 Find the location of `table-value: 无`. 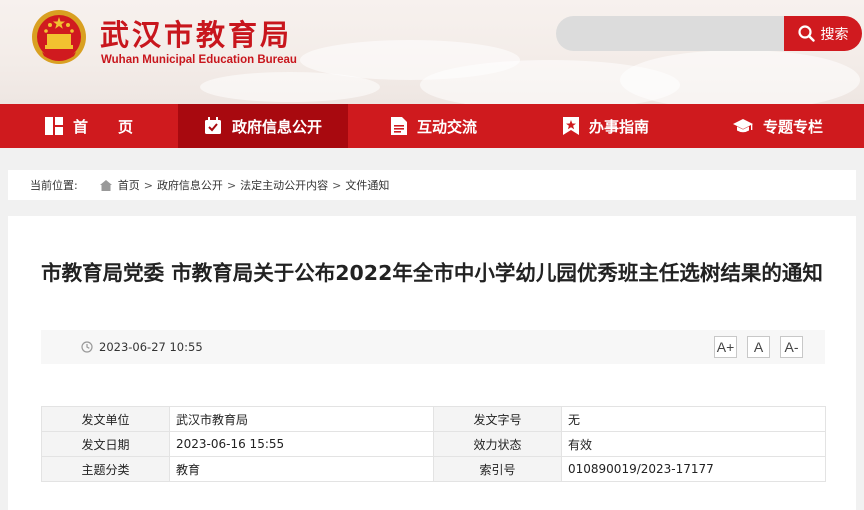

table-value: 无 is located at coordinates (693, 419).